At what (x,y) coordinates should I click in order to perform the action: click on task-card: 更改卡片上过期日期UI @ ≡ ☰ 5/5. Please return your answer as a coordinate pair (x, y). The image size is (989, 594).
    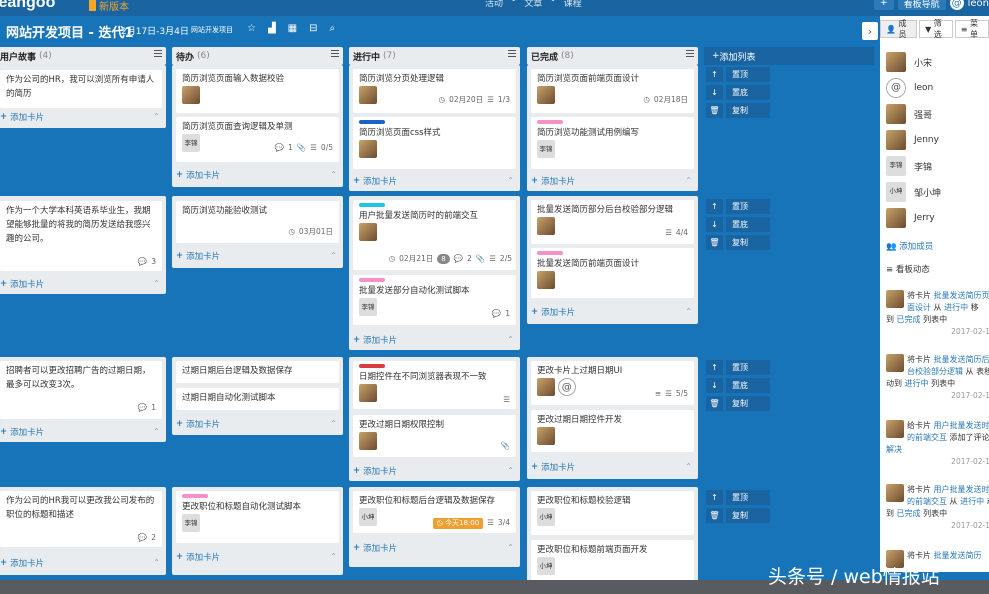
    Looking at the image, I should click on (612, 383).